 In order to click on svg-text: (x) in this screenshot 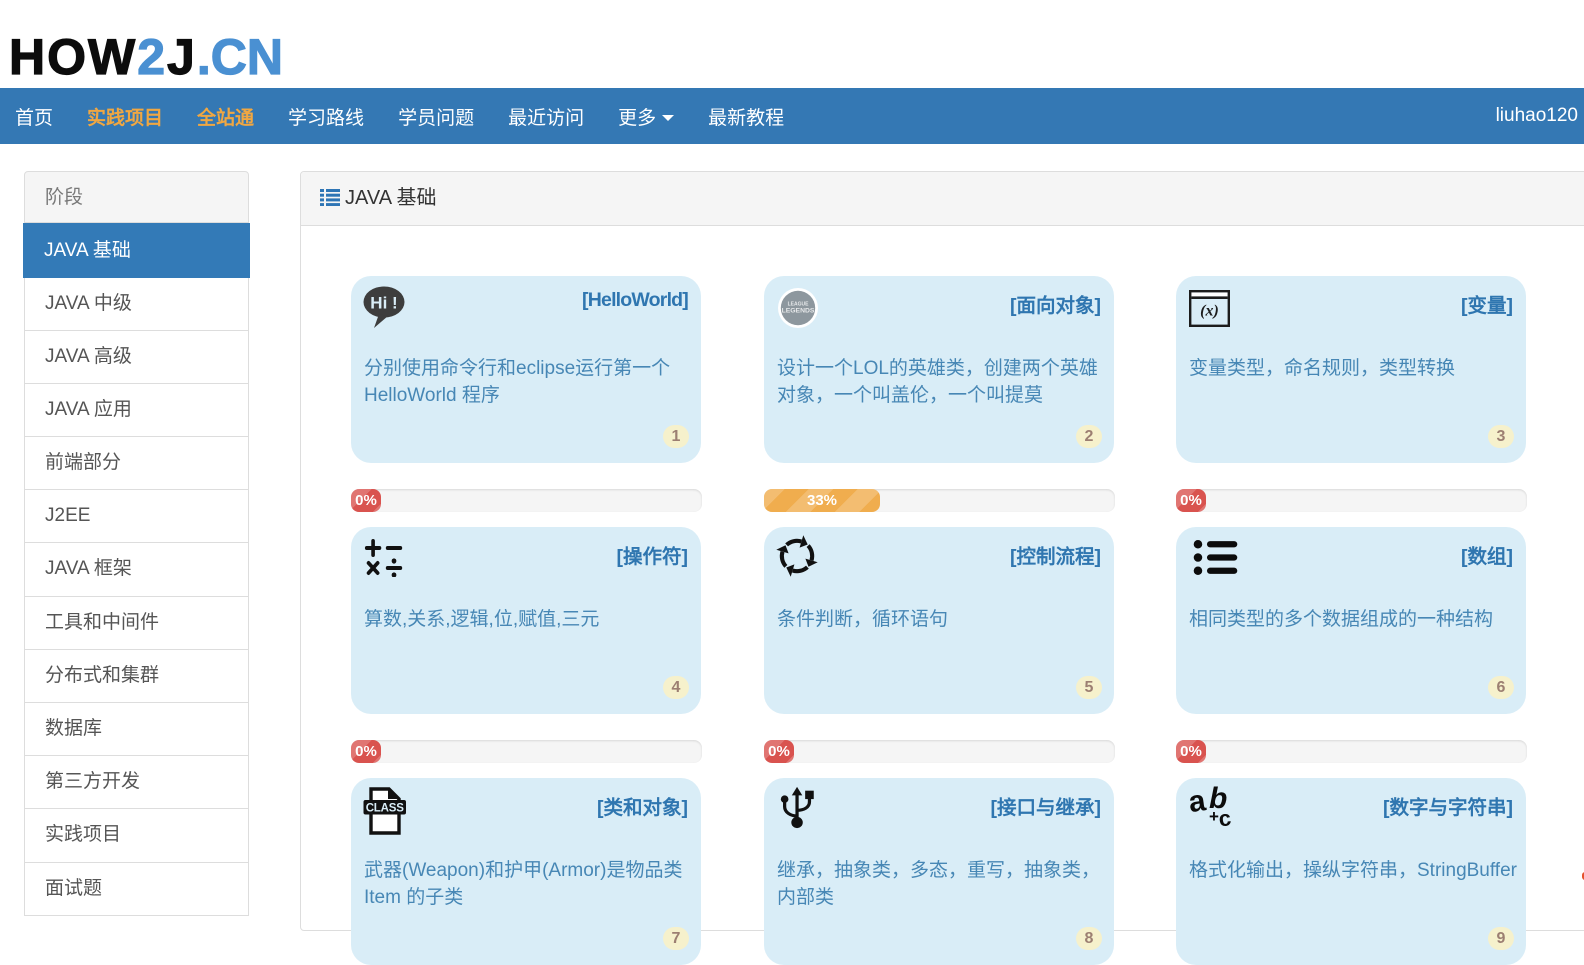, I will do `click(1209, 311)`.